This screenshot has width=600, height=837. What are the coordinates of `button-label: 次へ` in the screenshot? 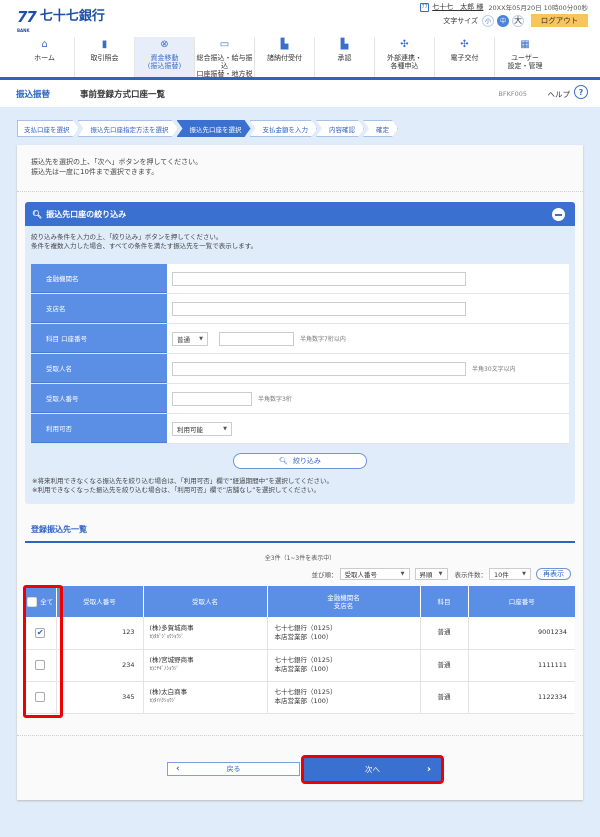 It's located at (372, 769).